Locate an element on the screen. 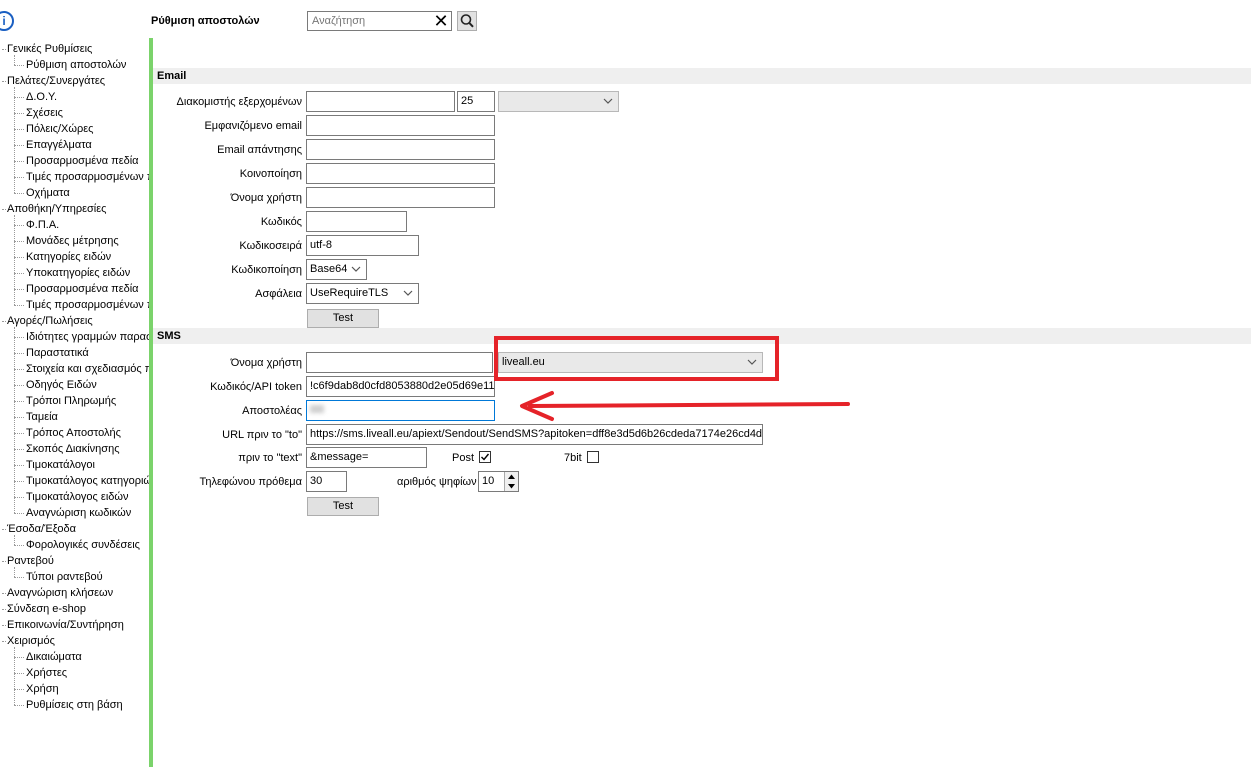 The image size is (1251, 767). api-token-field: !c6f9dab8d0cfd8053880d2e05d69e11 is located at coordinates (400, 386).